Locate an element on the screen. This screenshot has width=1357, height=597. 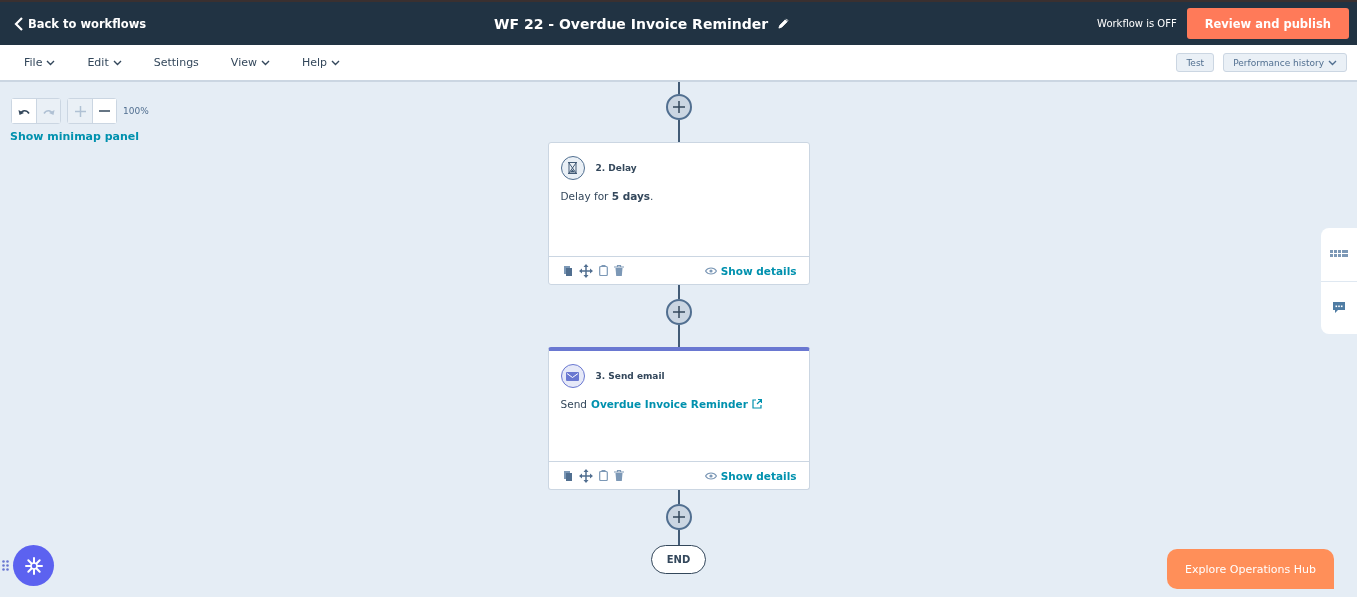
workflow-title: WF 22 - Overdue Invoice Reminder is located at coordinates (631, 23).